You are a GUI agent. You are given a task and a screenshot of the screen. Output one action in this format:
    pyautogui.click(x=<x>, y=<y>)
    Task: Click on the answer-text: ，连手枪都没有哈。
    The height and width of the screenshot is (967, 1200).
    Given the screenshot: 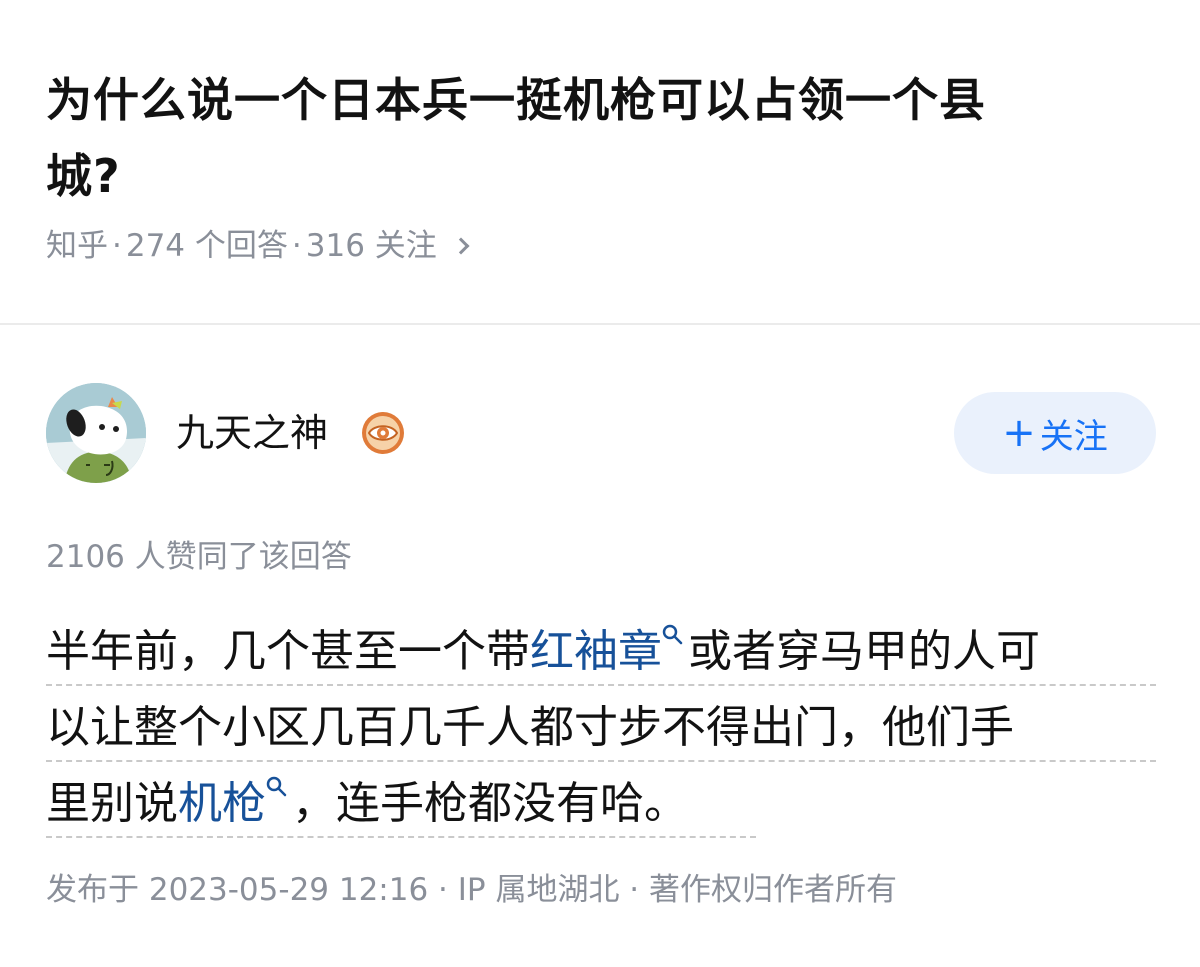 What is the action you would take?
    pyautogui.click(x=490, y=803)
    